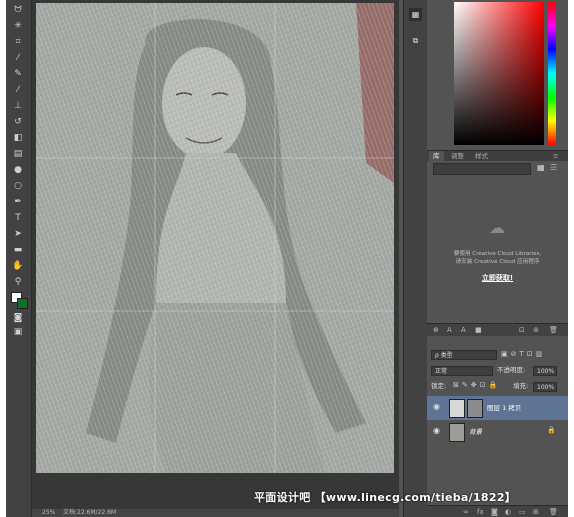  What do you see at coordinates (439, 386) in the screenshot?
I see `lock-label: 锁定:` at bounding box center [439, 386].